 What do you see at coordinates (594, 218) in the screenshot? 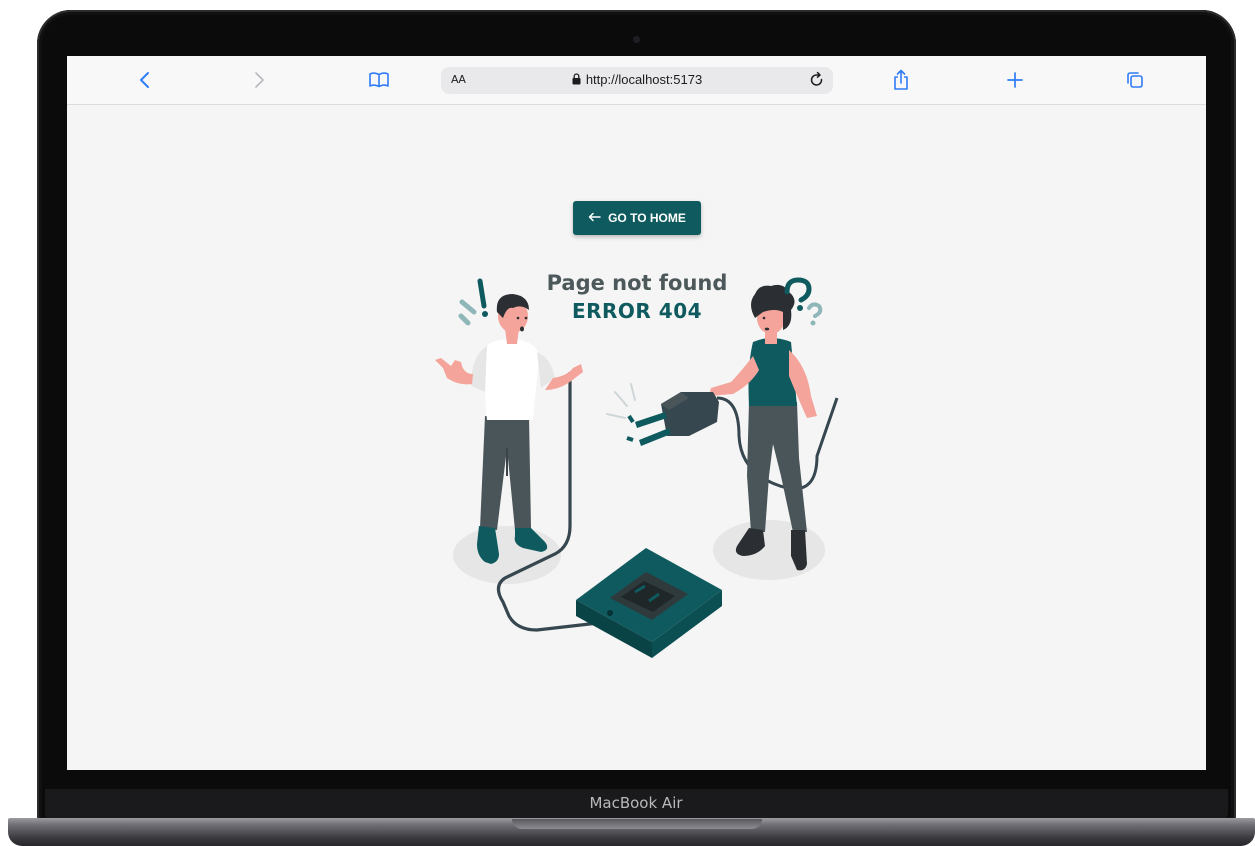
I see `arrow-left-icon` at bounding box center [594, 218].